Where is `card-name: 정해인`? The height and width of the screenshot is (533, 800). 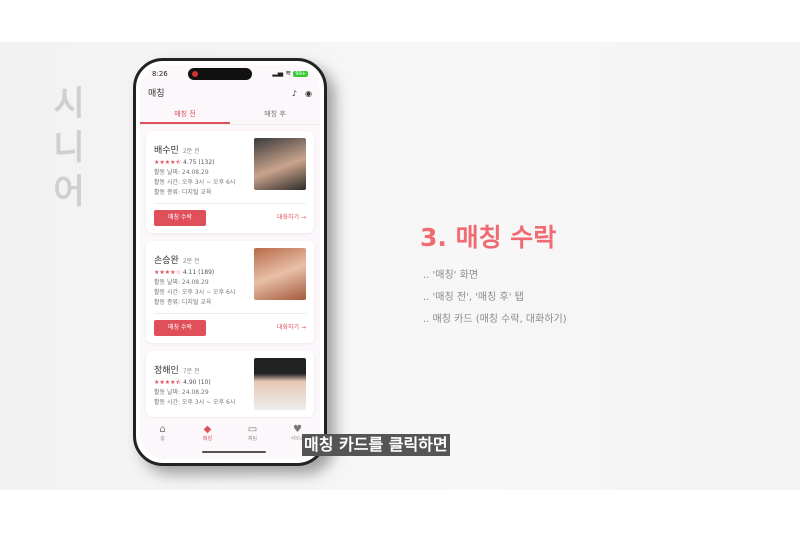 card-name: 정해인 is located at coordinates (166, 371).